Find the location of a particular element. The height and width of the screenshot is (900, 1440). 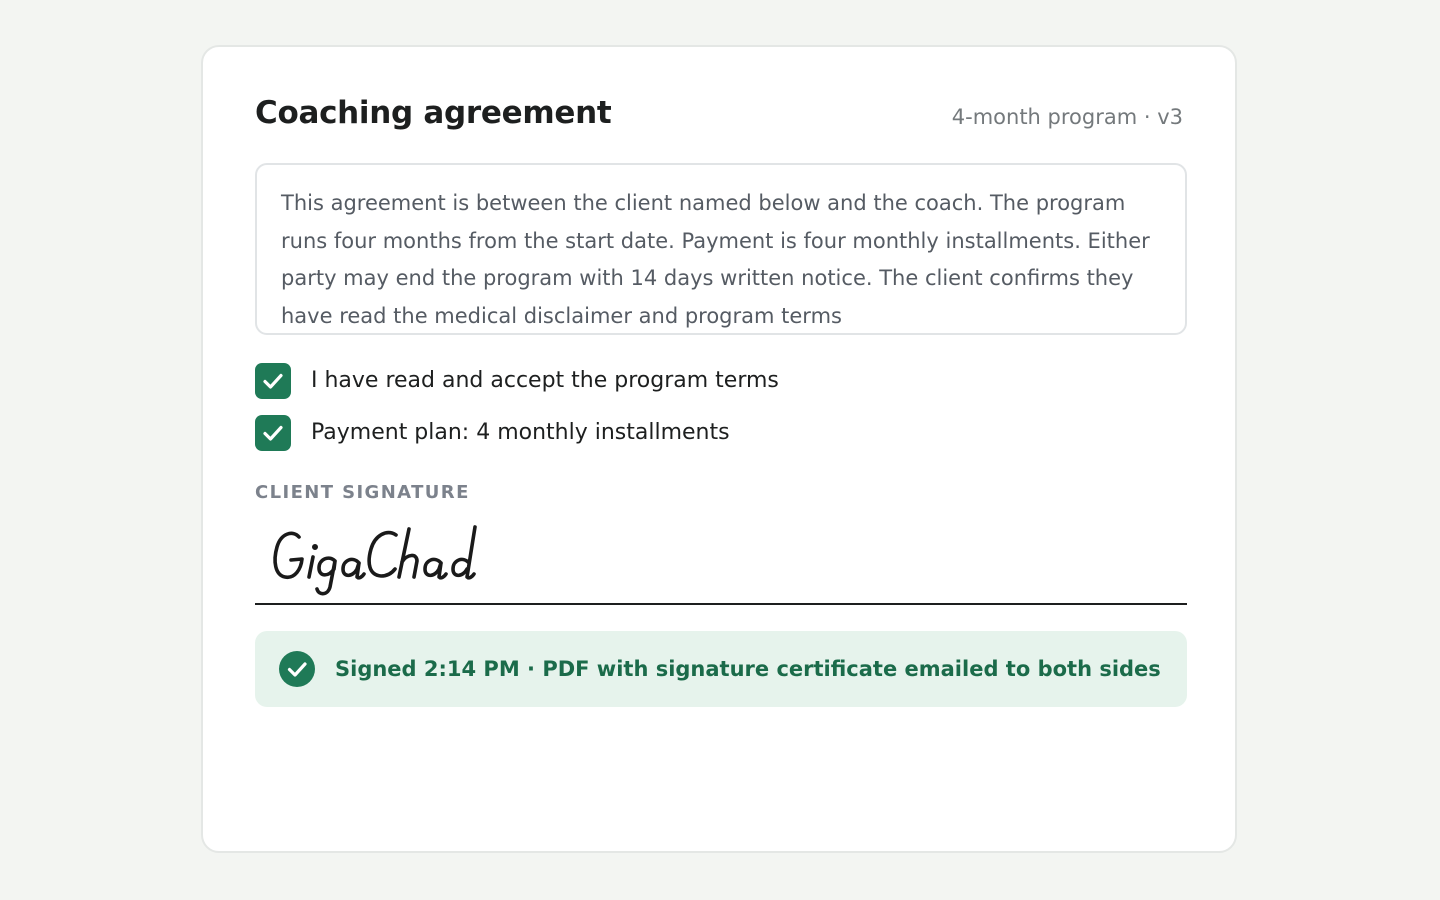

payment-plan-row: Payment plan: 4 monthly installments is located at coordinates (492, 433).